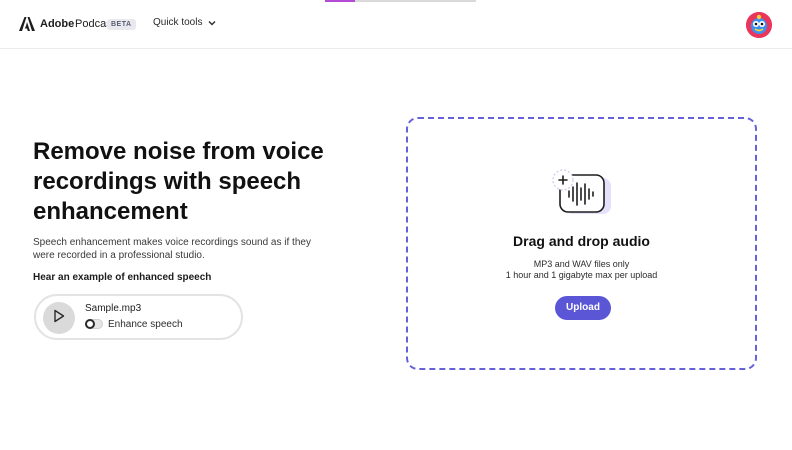 This screenshot has height=450, width=792. Describe the element at coordinates (396, 24) in the screenshot. I see `app-header: Adobe Podcast BETA Quick tools` at that location.